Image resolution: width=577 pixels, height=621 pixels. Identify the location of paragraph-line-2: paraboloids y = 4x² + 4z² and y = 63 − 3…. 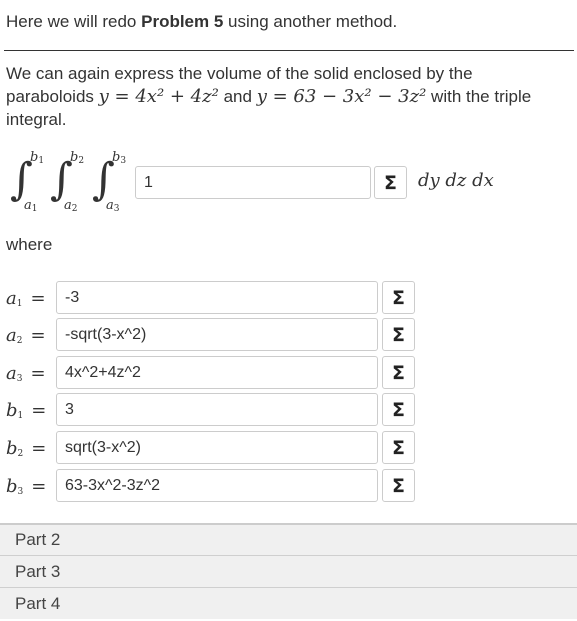
(286, 96).